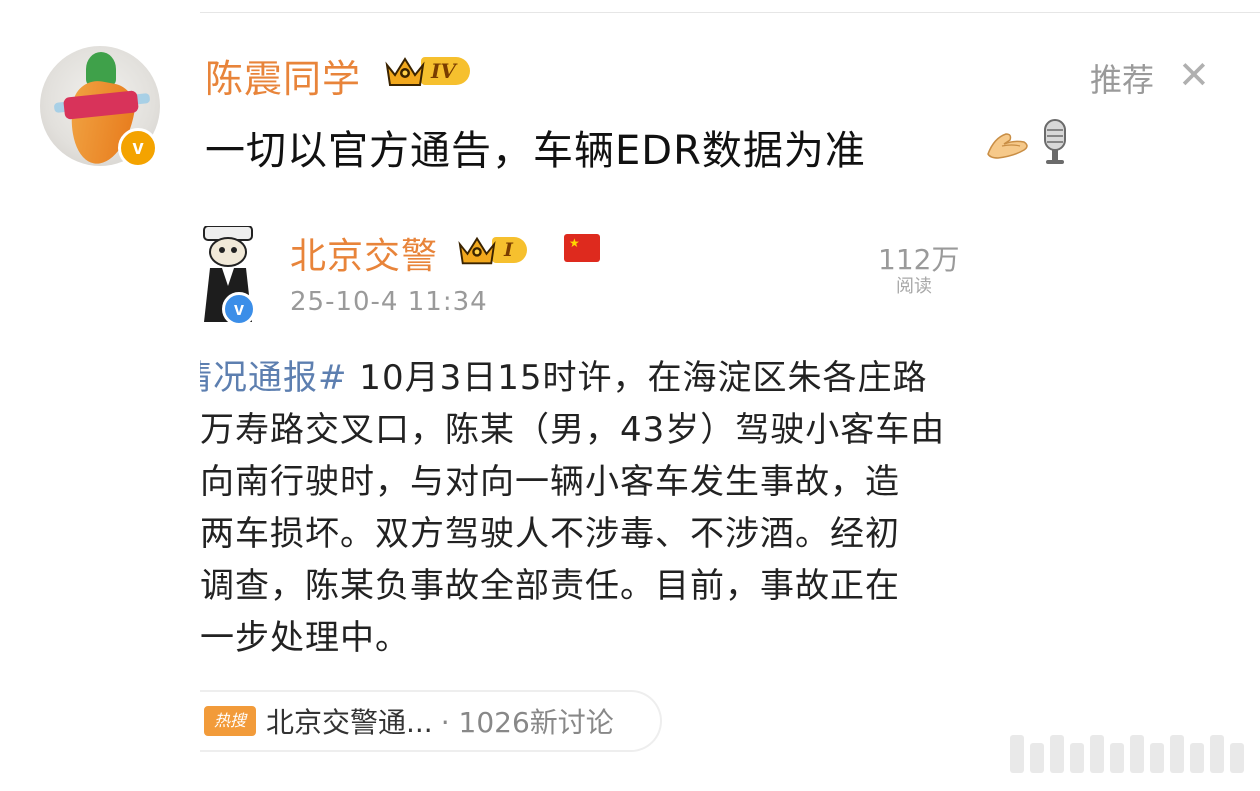 This screenshot has height=791, width=1260. Describe the element at coordinates (239, 309) in the screenshot. I see `blue-verified-badge-icon: v` at that location.